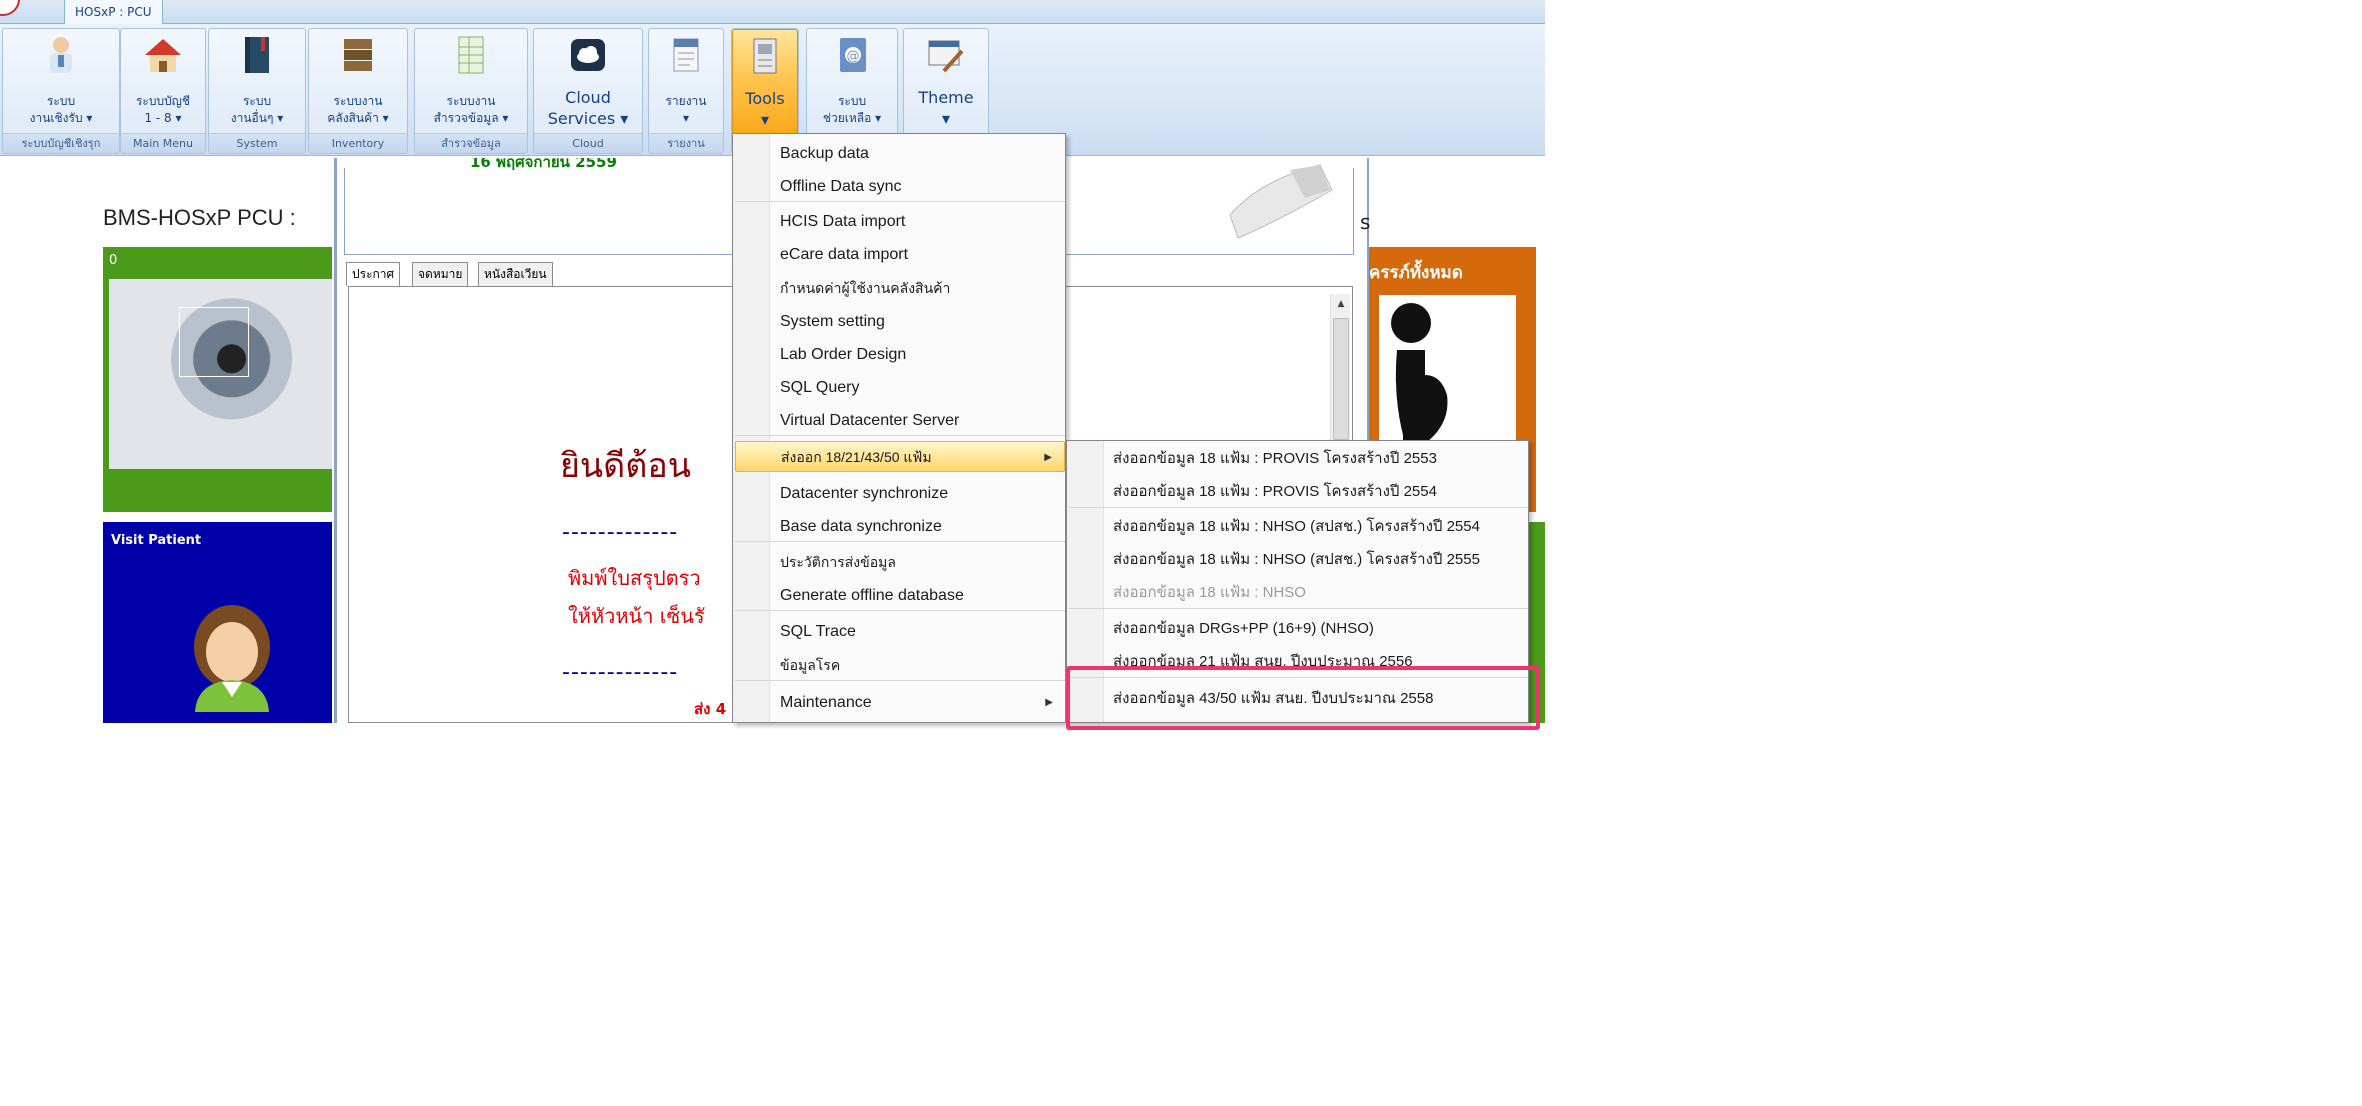  I want to click on tab-announcement: ประกาศ, so click(373, 274).